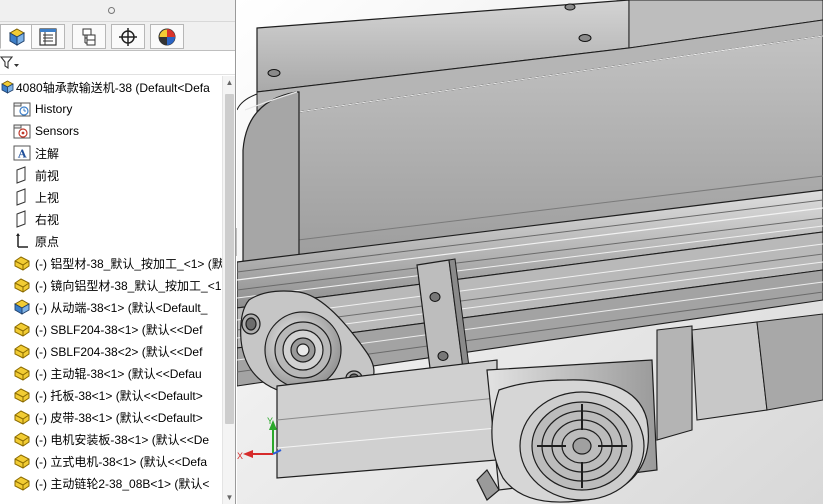  Describe the element at coordinates (111, 461) in the screenshot. I see `tree-item-part: (-) 立式电机-38<1> (默认<<Defa` at that location.